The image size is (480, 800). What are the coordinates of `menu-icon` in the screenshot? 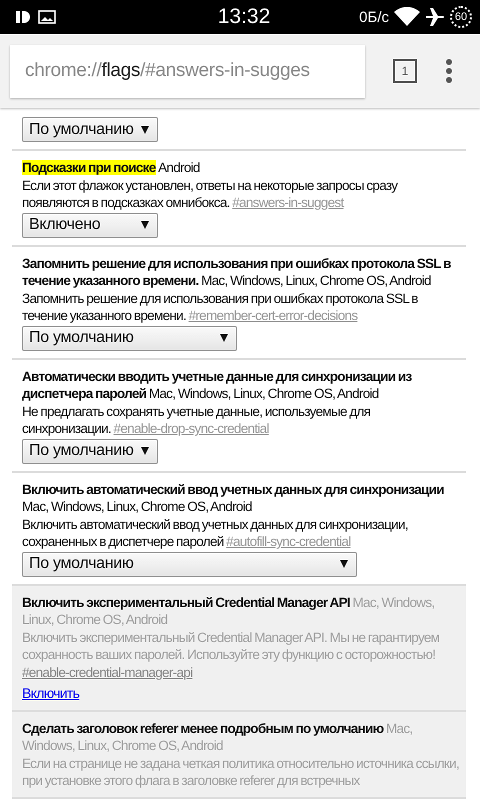 It's located at (449, 71).